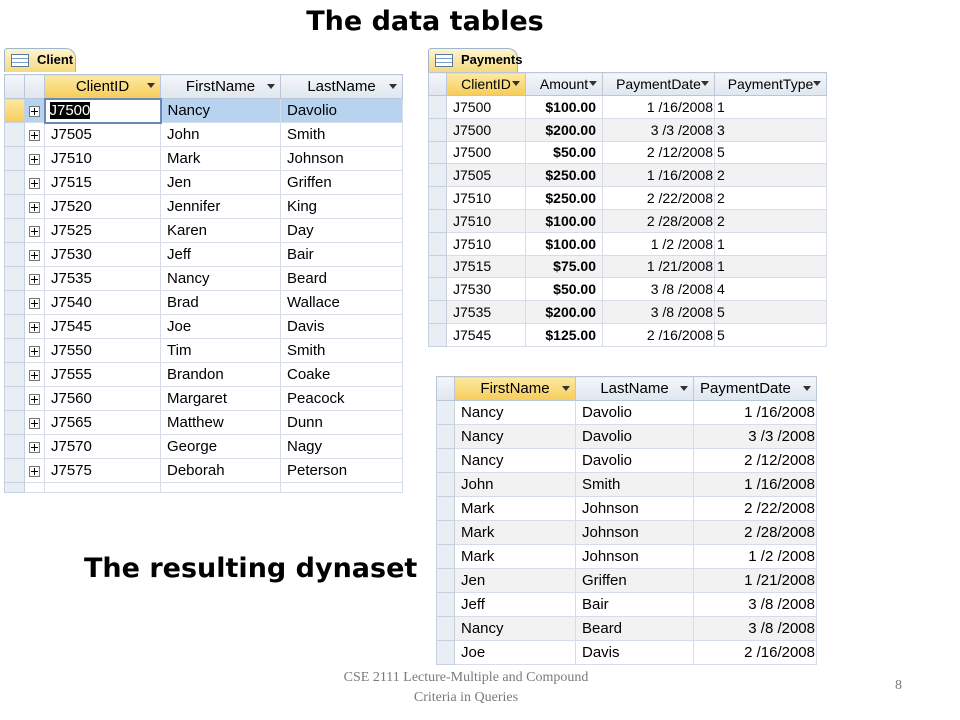 The image size is (960, 720). Describe the element at coordinates (486, 334) in the screenshot. I see `cell-clientid: J7545` at that location.